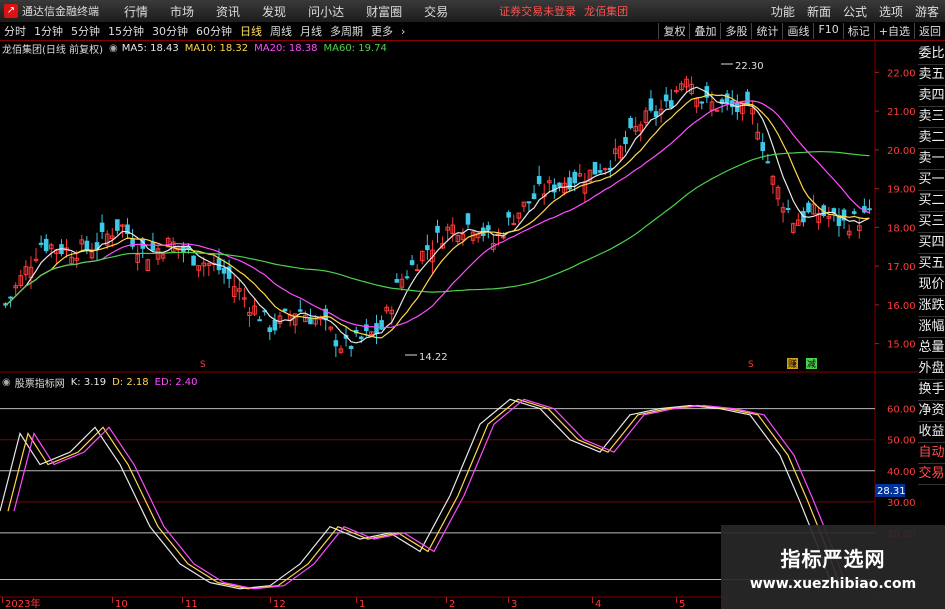 This screenshot has width=945, height=609. I want to click on ed-value: ED: 2.40, so click(176, 382).